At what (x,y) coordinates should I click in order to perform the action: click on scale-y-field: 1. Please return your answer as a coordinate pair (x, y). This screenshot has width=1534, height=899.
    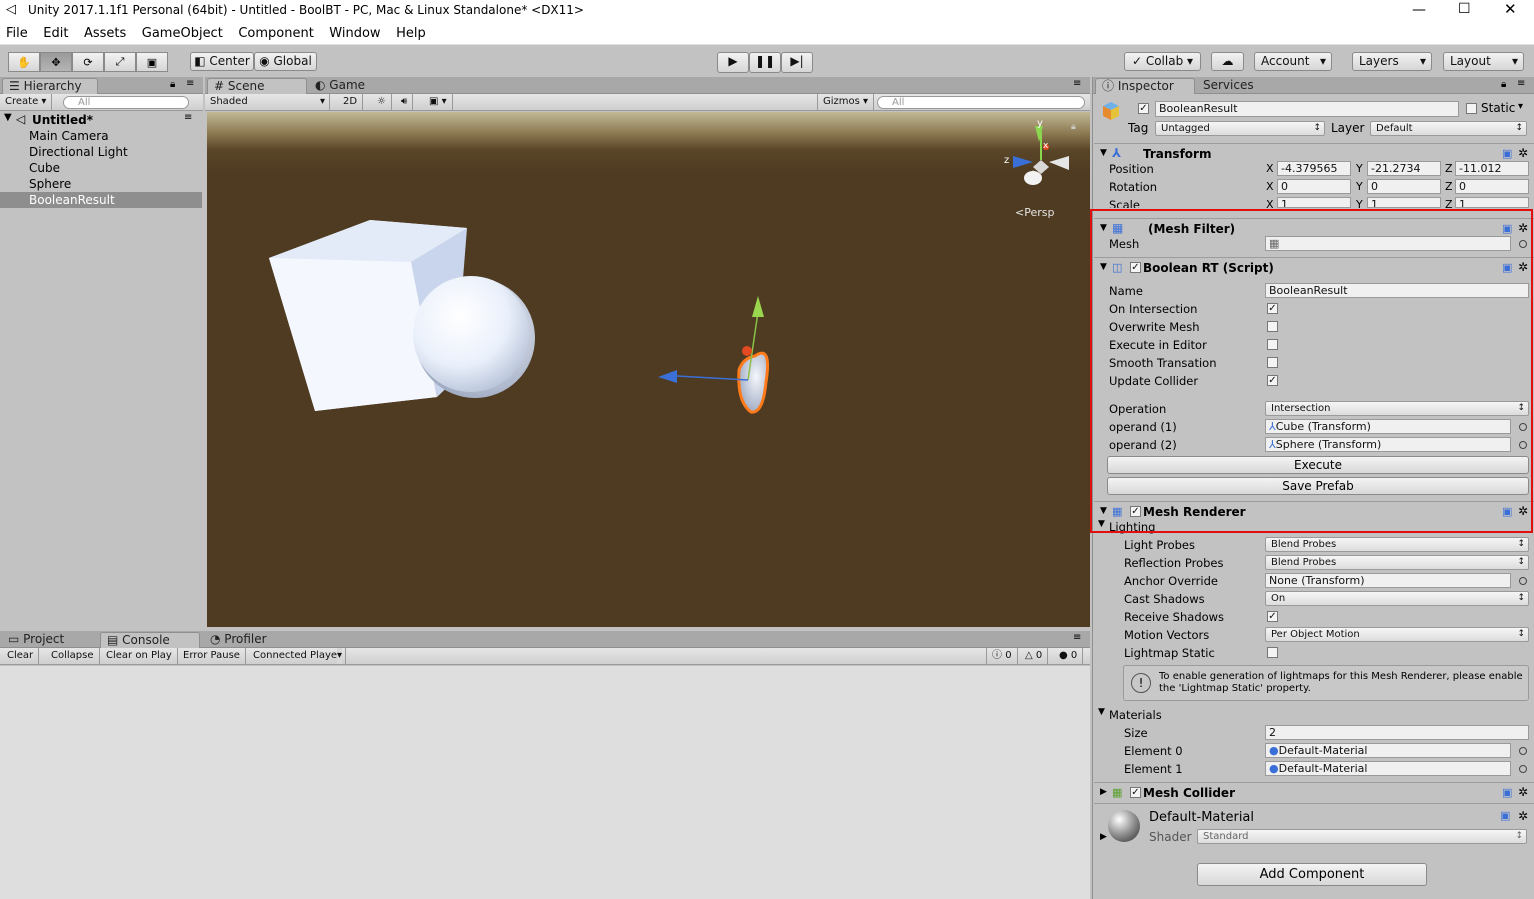
    Looking at the image, I should click on (1404, 202).